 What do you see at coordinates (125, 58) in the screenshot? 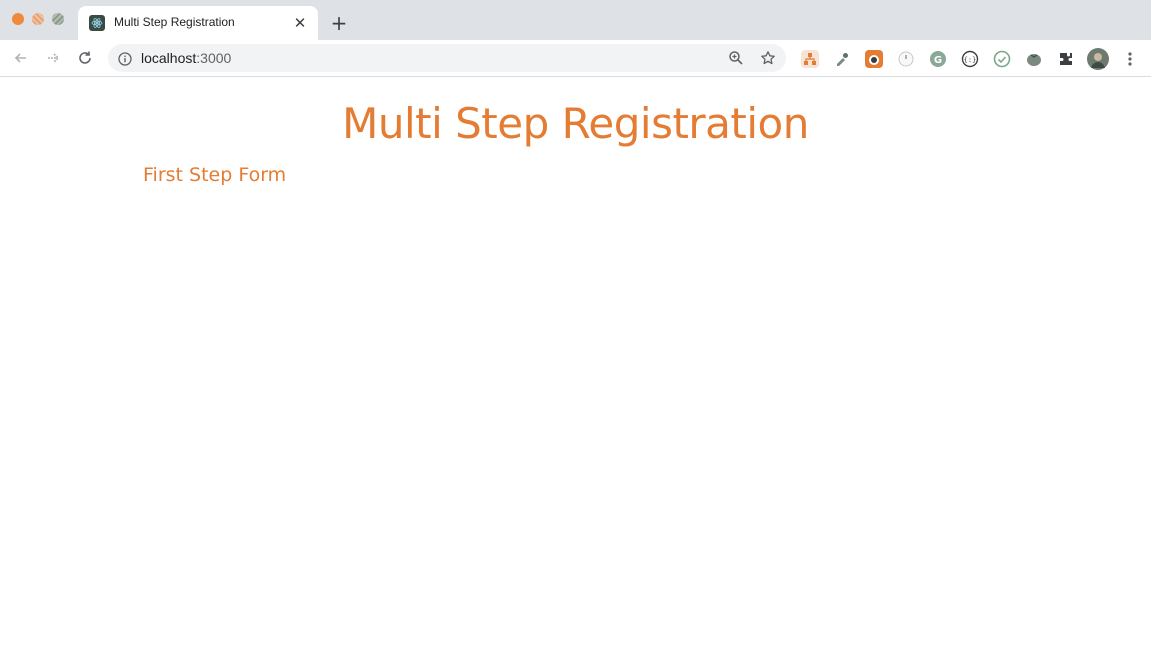
I see `info-icon` at bounding box center [125, 58].